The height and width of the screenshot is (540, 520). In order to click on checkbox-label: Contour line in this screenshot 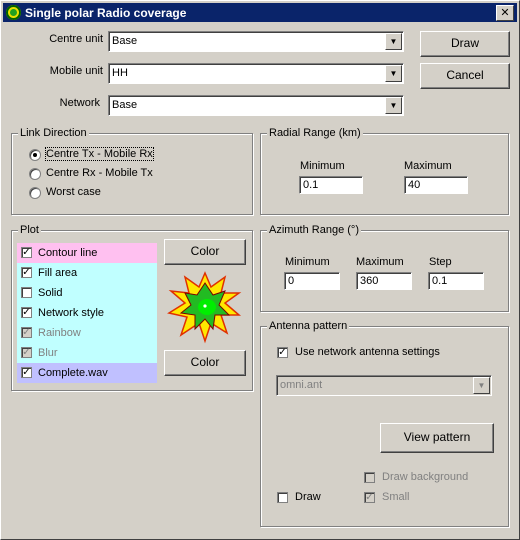, I will do `click(68, 253)`.